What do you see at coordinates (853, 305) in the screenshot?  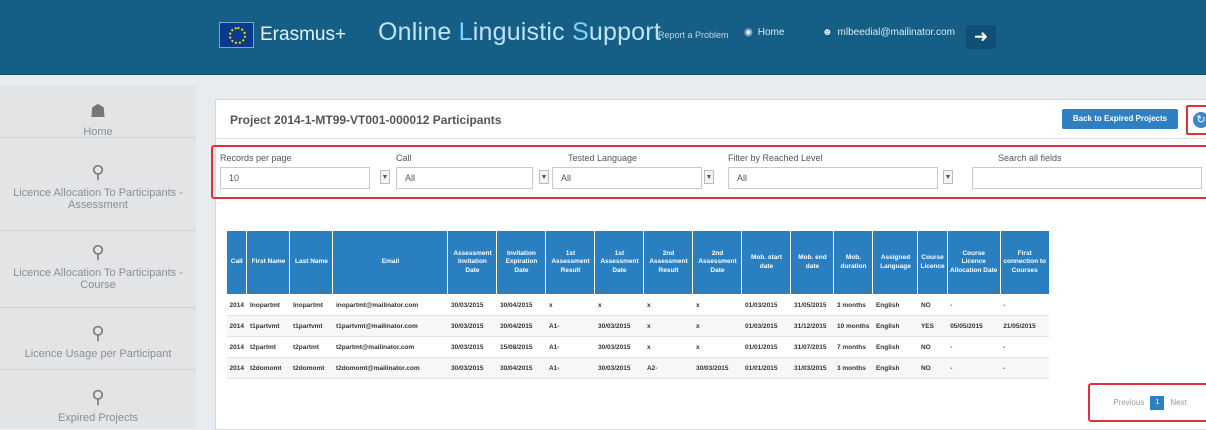 I see `table-cell: 3 months` at bounding box center [853, 305].